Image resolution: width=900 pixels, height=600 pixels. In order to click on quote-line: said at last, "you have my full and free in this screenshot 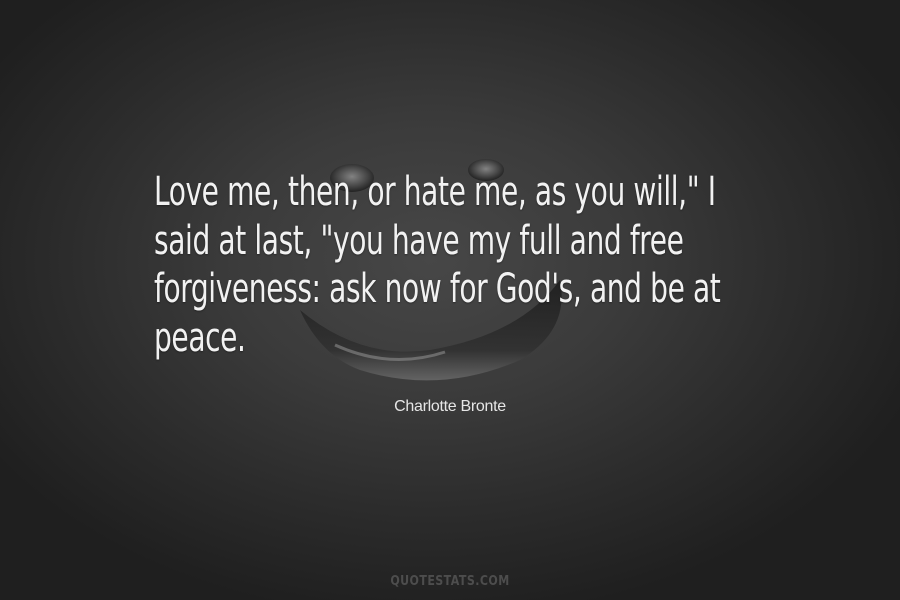, I will do `click(419, 240)`.